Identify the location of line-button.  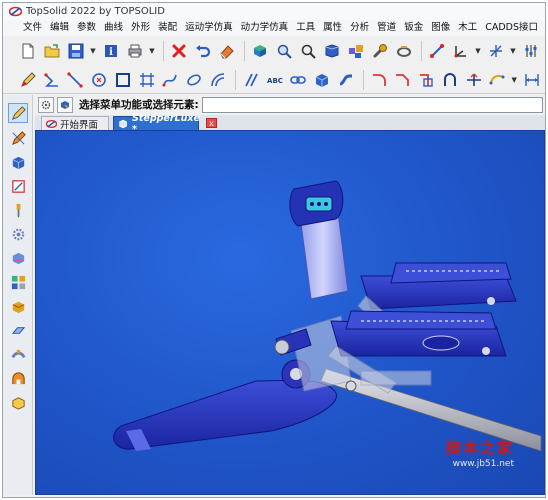
(76, 80).